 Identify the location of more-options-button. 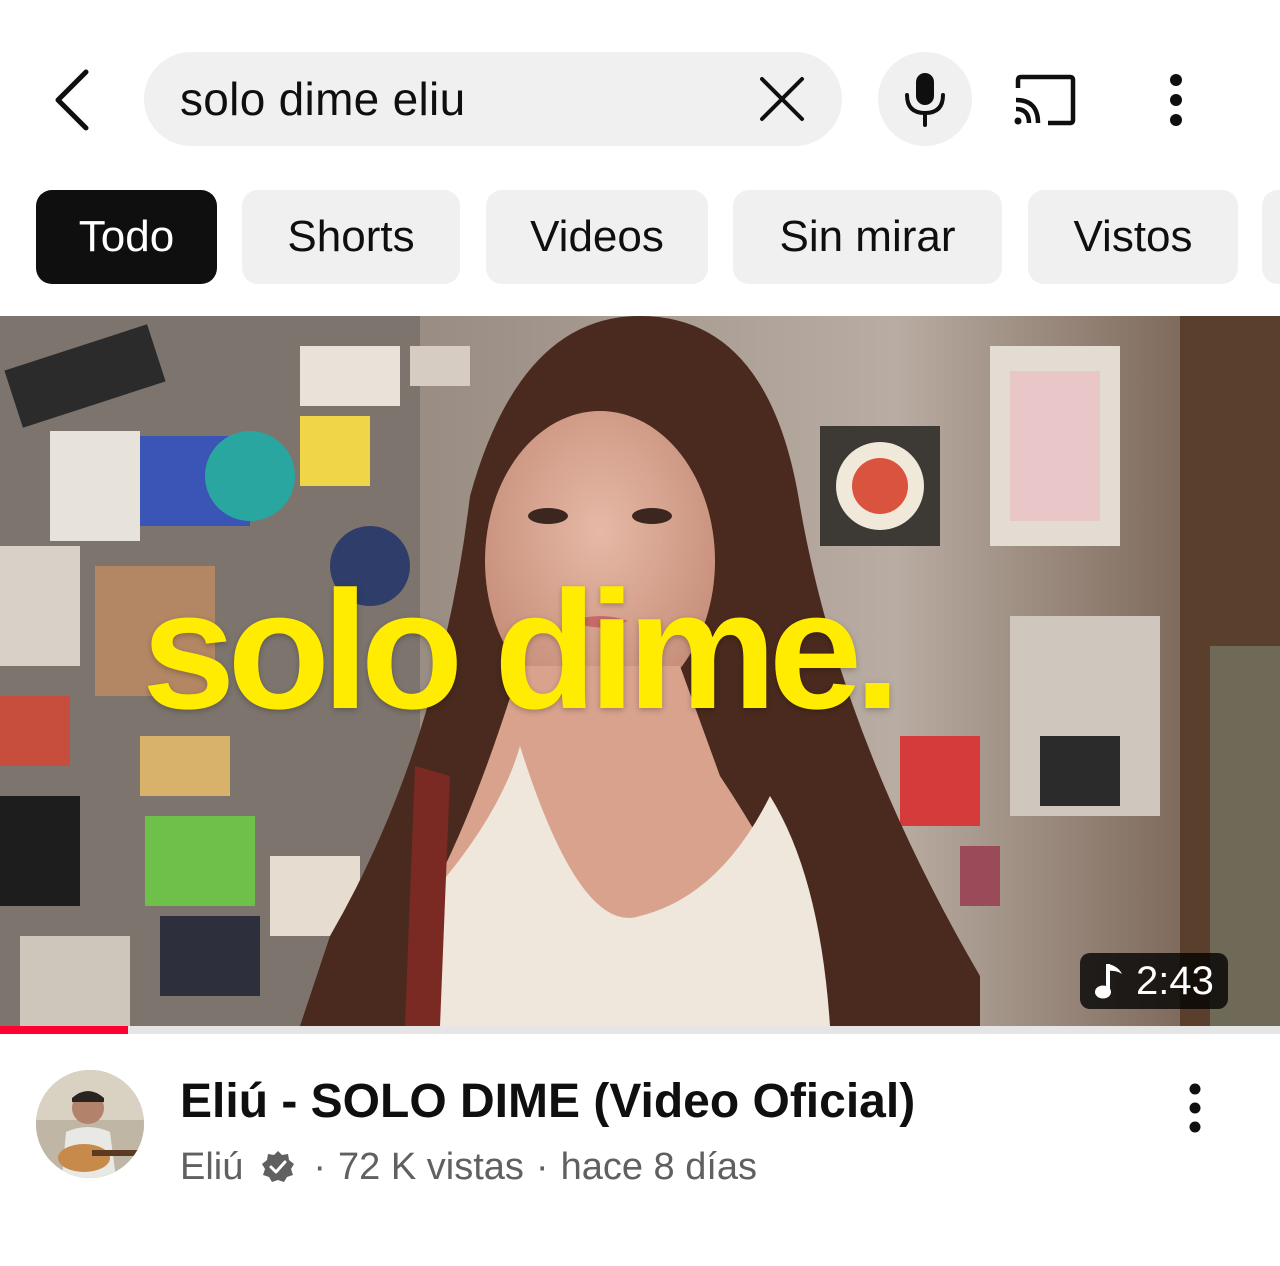
(1176, 100).